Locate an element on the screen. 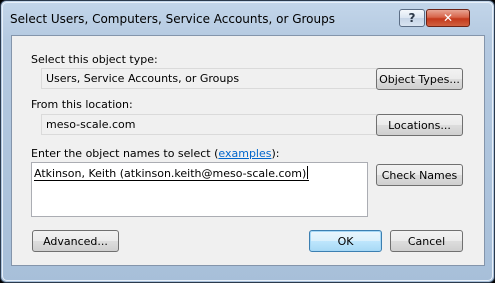  check-names-button-label: Check Names is located at coordinates (419, 175).